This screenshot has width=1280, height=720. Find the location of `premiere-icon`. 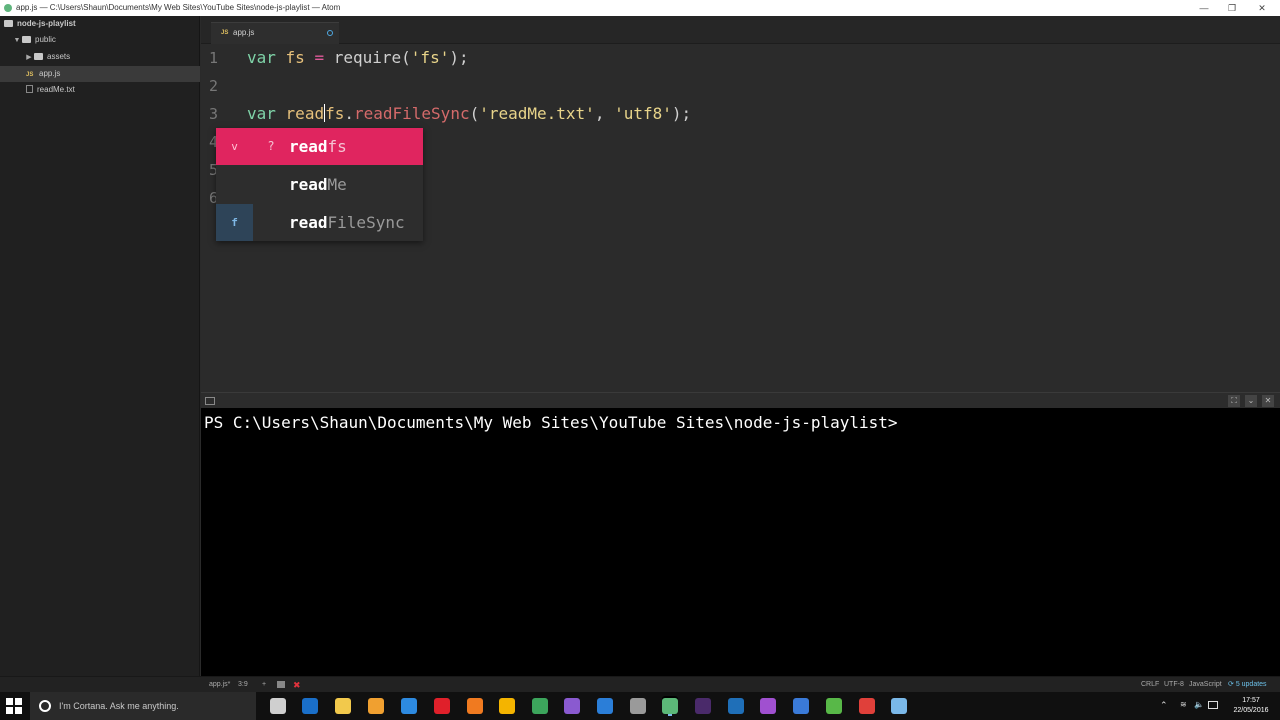

premiere-icon is located at coordinates (703, 706).